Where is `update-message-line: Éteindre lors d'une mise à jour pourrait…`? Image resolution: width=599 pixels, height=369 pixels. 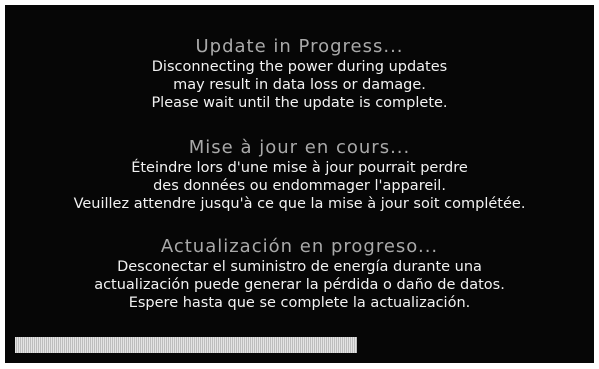 update-message-line: Éteindre lors d'une mise à jour pourrait… is located at coordinates (299, 168).